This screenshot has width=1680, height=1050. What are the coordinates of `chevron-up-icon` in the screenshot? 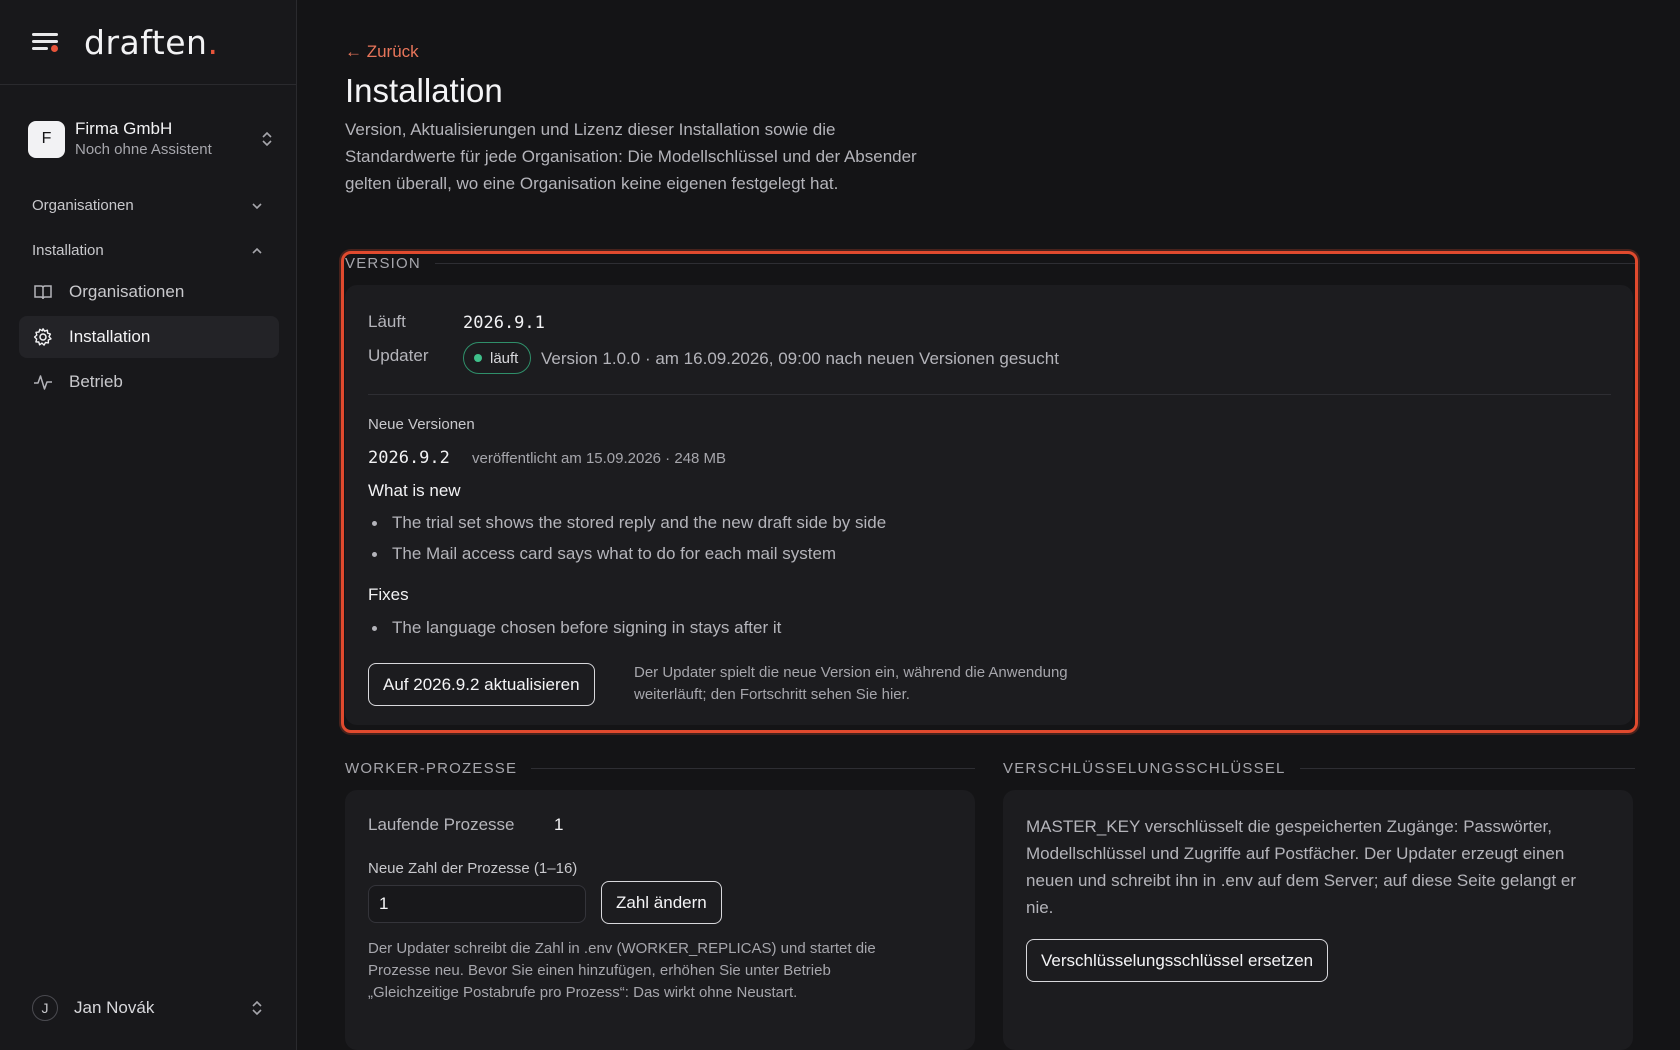 It's located at (257, 250).